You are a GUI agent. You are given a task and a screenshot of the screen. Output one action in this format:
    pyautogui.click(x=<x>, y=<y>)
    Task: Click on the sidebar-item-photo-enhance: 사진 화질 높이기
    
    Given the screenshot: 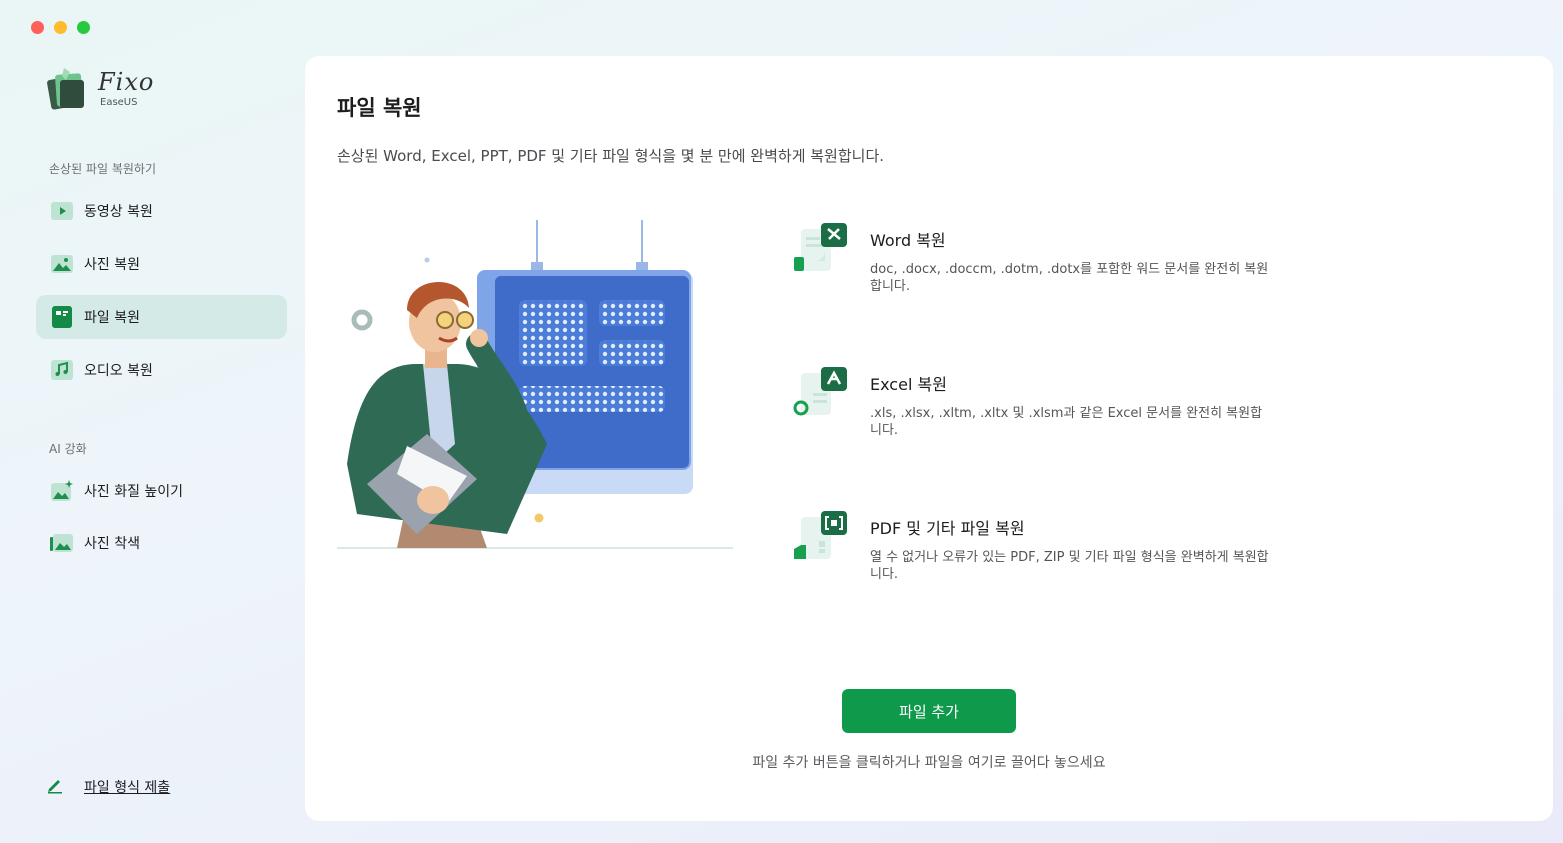 What is the action you would take?
    pyautogui.click(x=161, y=491)
    